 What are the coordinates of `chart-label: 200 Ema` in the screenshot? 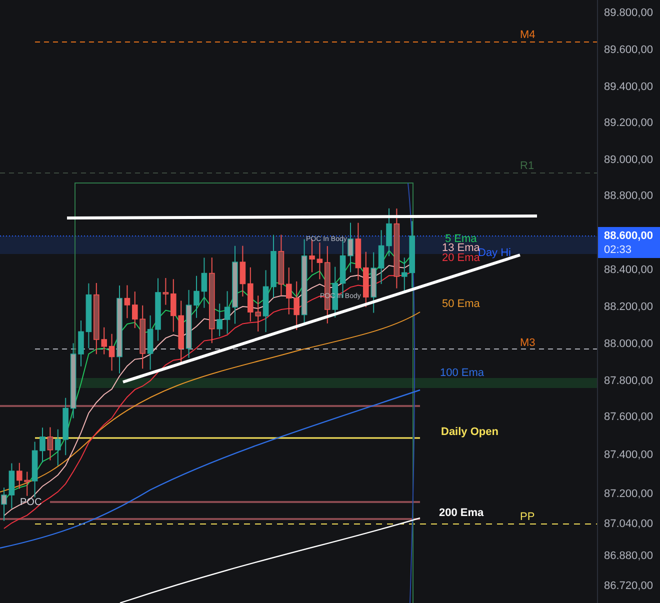 It's located at (461, 513).